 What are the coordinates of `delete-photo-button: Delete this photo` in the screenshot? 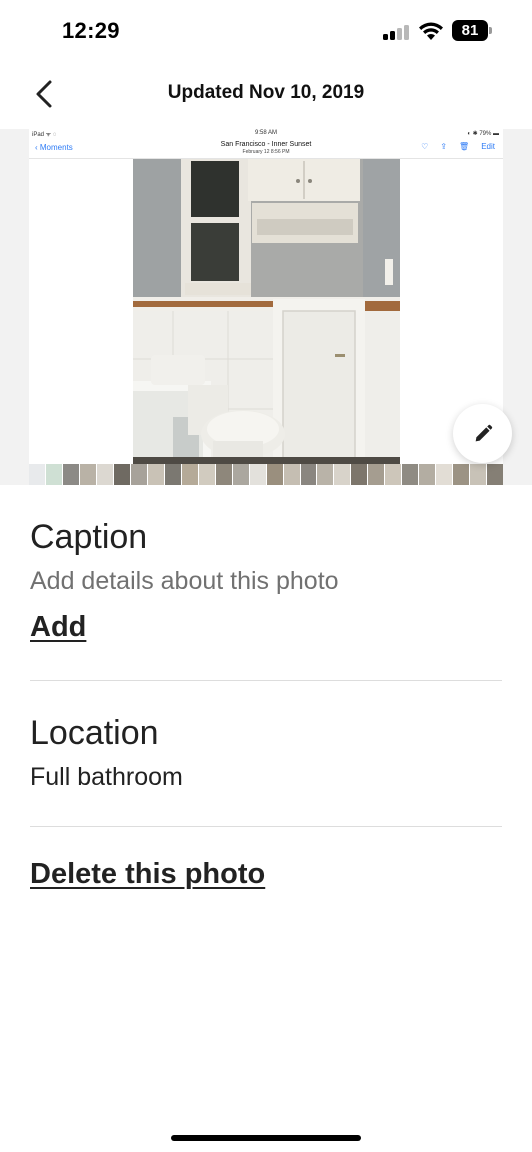 It's located at (147, 874).